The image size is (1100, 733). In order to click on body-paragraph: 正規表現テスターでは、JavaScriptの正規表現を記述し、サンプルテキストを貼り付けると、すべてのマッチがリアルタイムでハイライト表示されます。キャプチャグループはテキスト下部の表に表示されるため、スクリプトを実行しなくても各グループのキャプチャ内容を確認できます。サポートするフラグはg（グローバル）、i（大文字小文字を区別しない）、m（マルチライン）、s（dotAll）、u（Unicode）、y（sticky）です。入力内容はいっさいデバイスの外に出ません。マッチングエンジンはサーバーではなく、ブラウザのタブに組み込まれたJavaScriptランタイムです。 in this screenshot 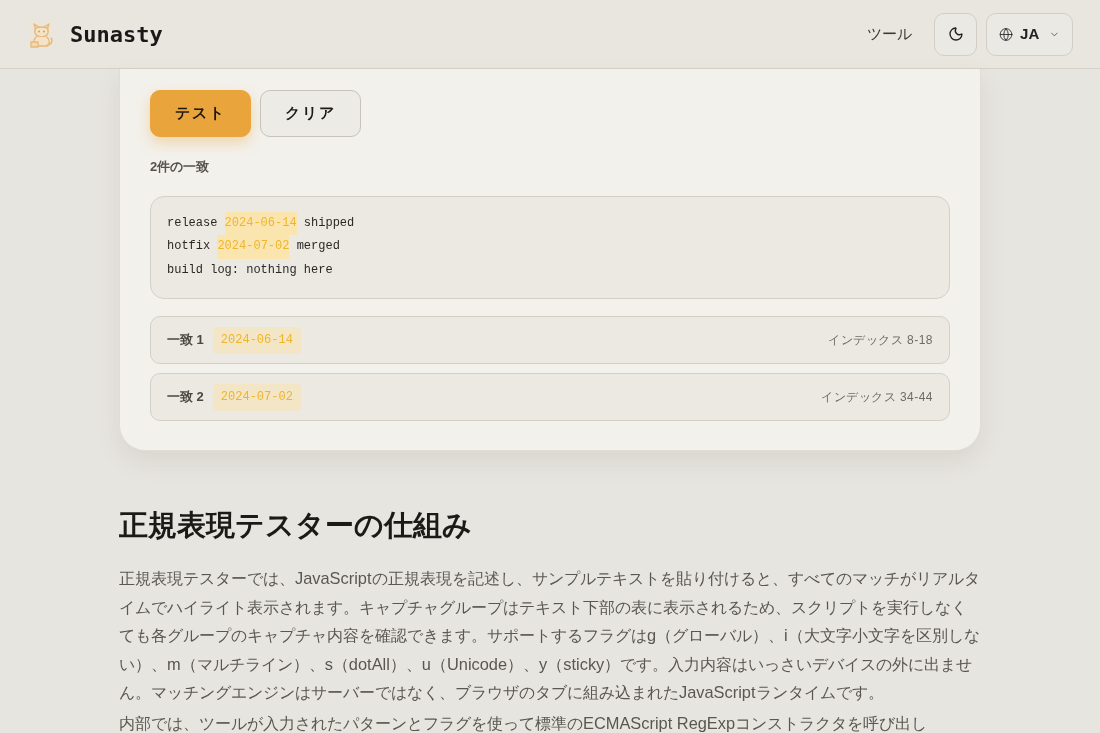, I will do `click(550, 635)`.